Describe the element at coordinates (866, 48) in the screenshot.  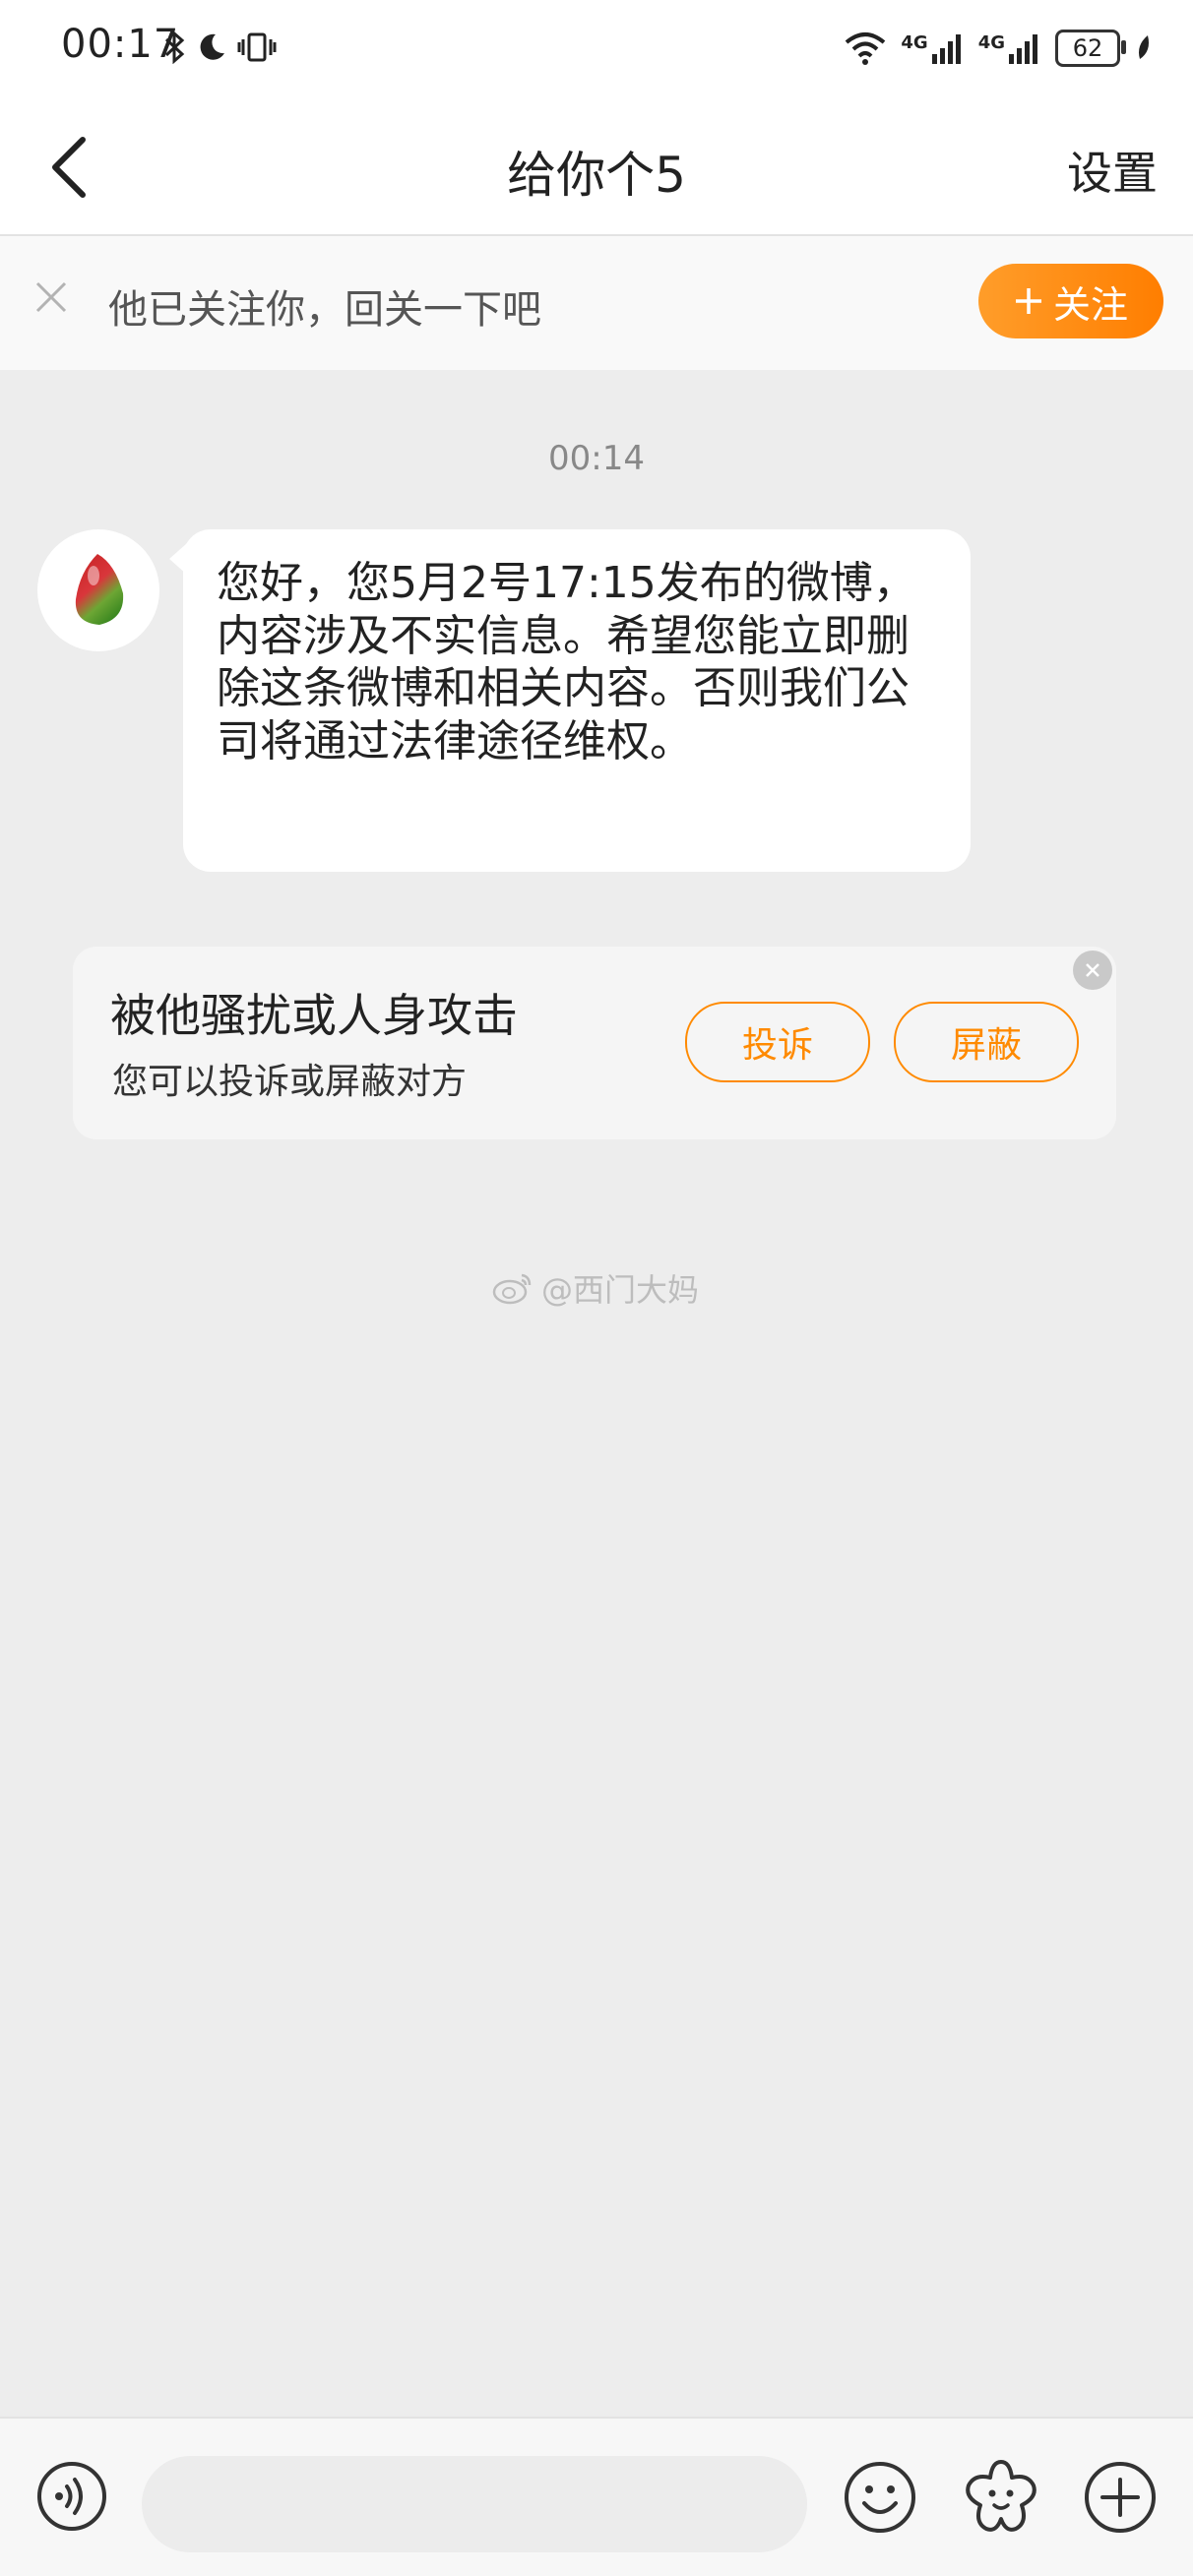
I see `wifi-icon` at that location.